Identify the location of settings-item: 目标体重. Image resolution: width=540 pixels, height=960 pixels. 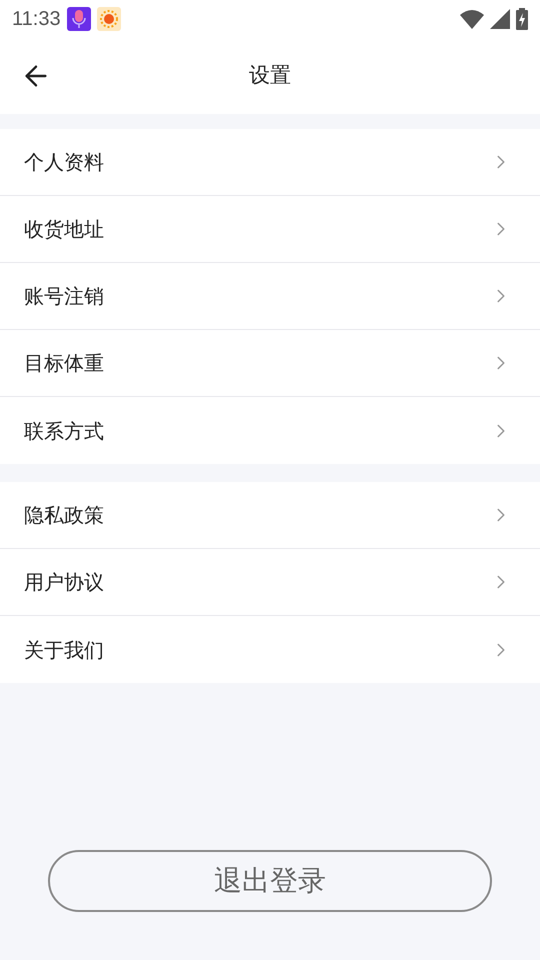
(270, 363).